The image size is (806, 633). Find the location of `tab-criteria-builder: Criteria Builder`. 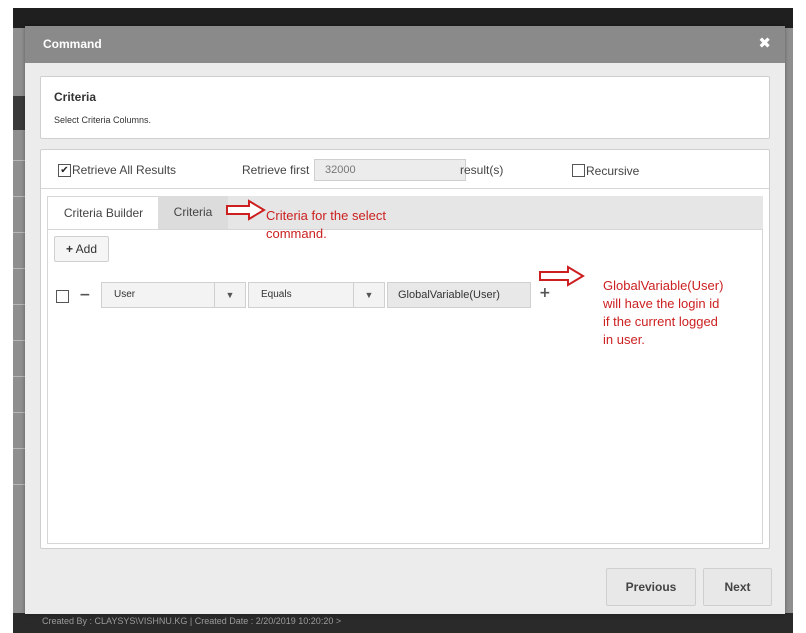

tab-criteria-builder: Criteria Builder is located at coordinates (103, 213).